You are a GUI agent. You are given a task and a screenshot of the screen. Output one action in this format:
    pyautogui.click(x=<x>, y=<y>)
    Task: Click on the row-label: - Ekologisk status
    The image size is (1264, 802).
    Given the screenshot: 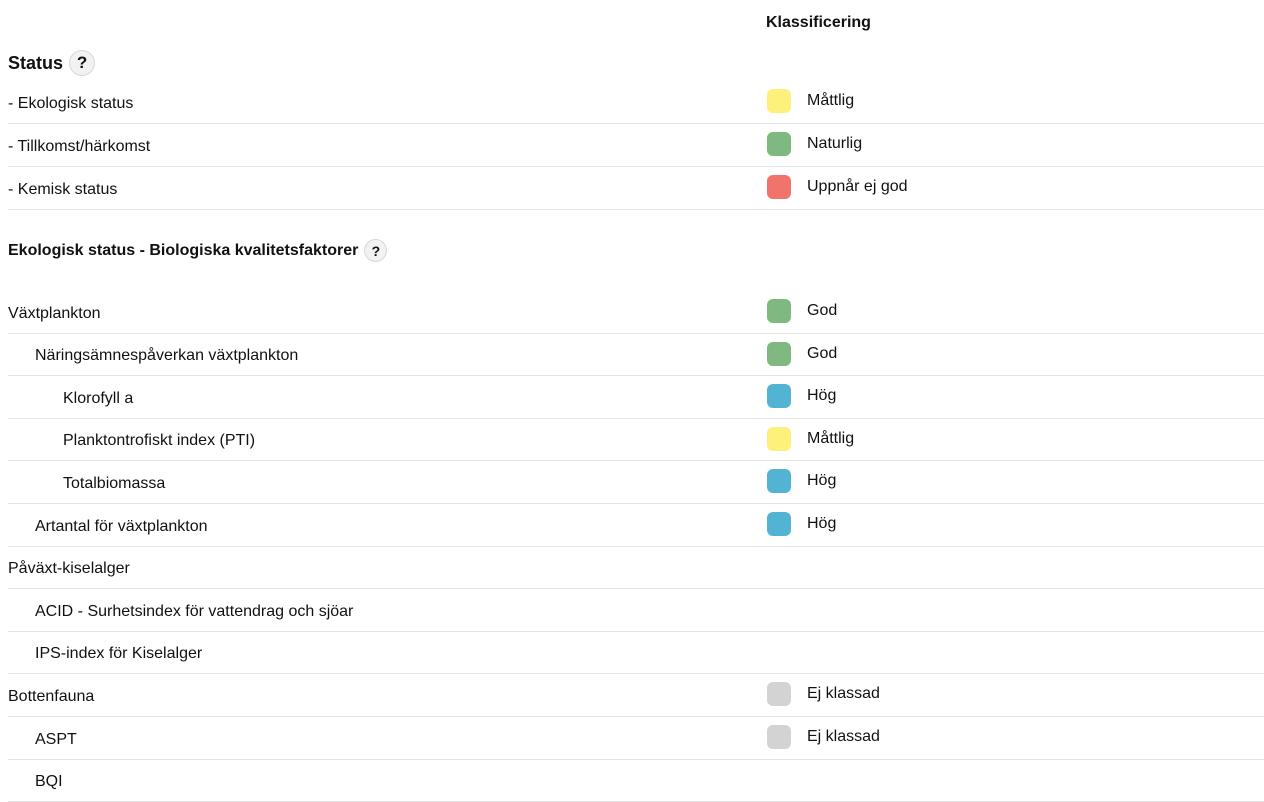 What is the action you would take?
    pyautogui.click(x=71, y=103)
    